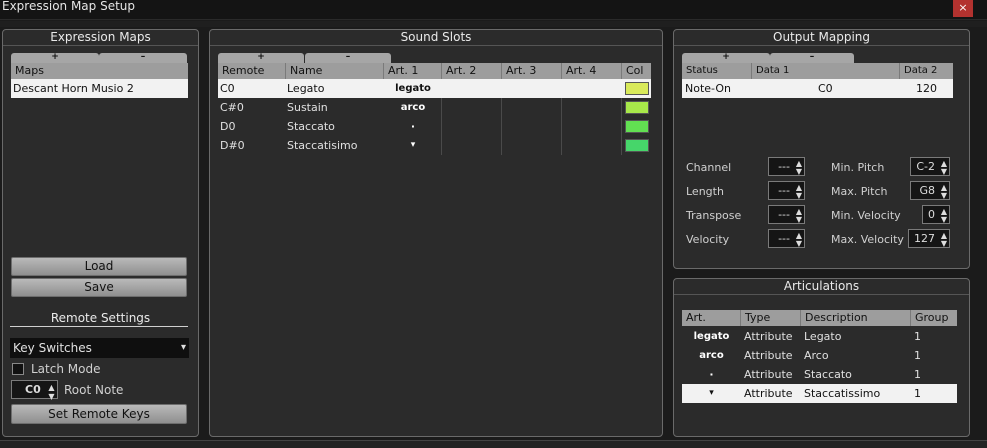  I want to click on length-value: ---, so click(784, 190).